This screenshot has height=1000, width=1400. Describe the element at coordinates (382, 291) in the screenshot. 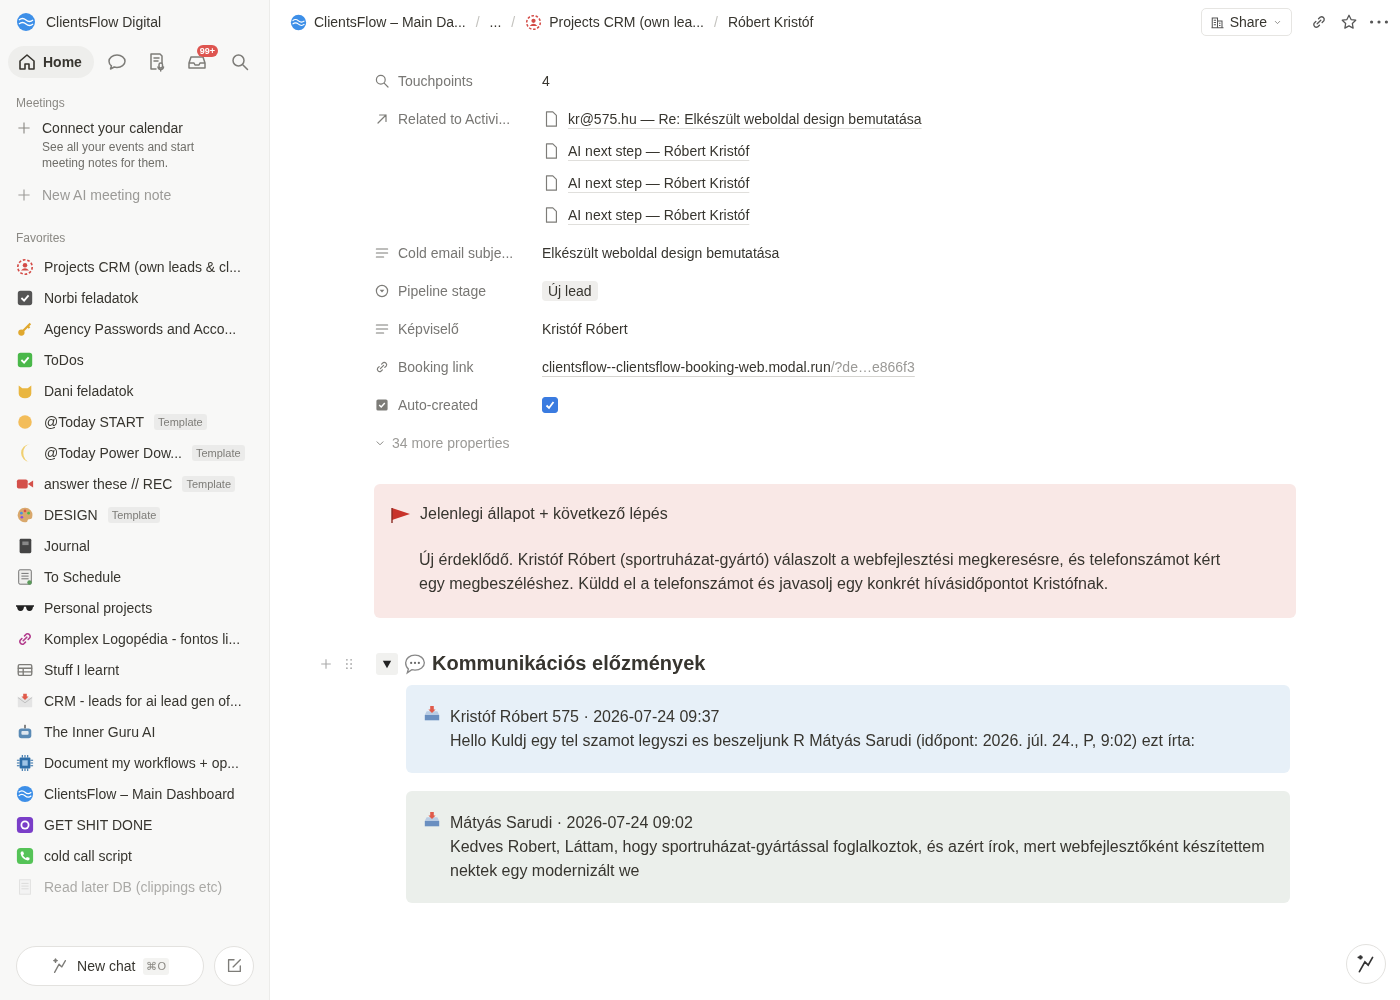

I see `status-circle-icon` at that location.